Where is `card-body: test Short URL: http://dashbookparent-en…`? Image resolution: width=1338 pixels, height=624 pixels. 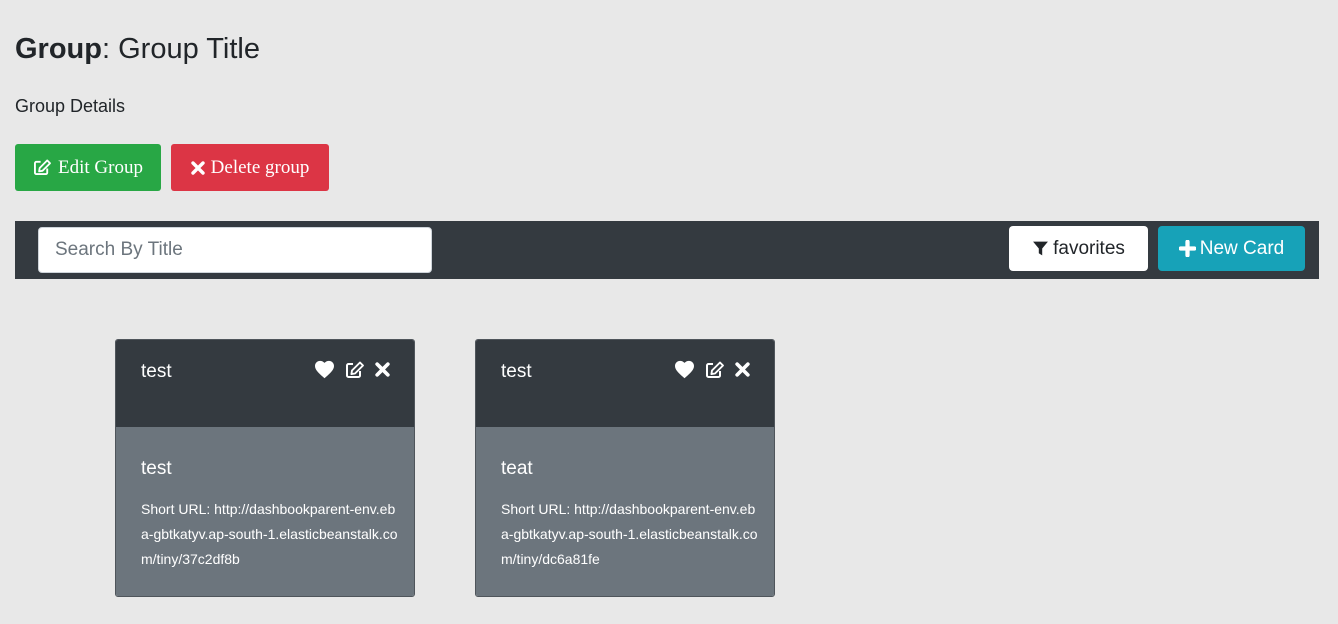 card-body: test Short URL: http://dashbookparent-en… is located at coordinates (265, 511).